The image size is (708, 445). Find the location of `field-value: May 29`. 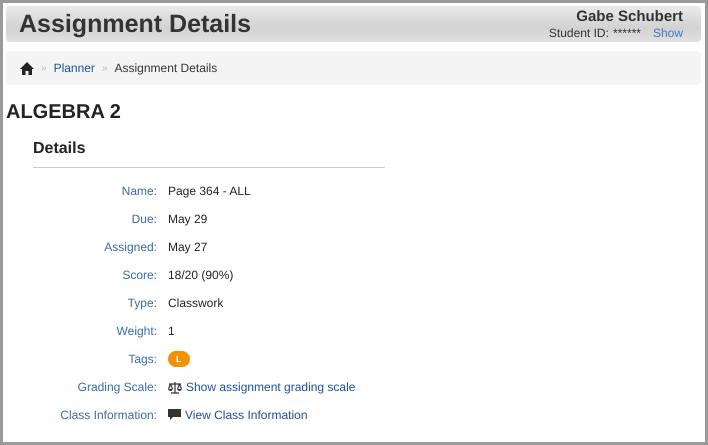

field-value: May 29 is located at coordinates (188, 219).